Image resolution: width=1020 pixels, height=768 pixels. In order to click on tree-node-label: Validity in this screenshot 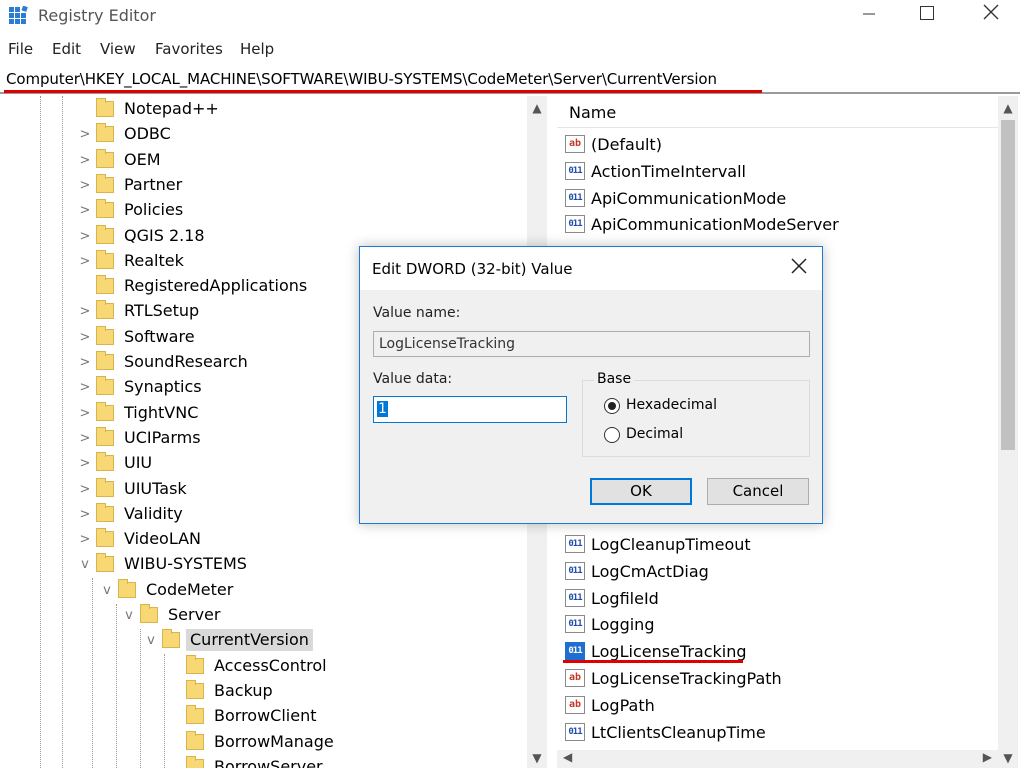, I will do `click(153, 513)`.